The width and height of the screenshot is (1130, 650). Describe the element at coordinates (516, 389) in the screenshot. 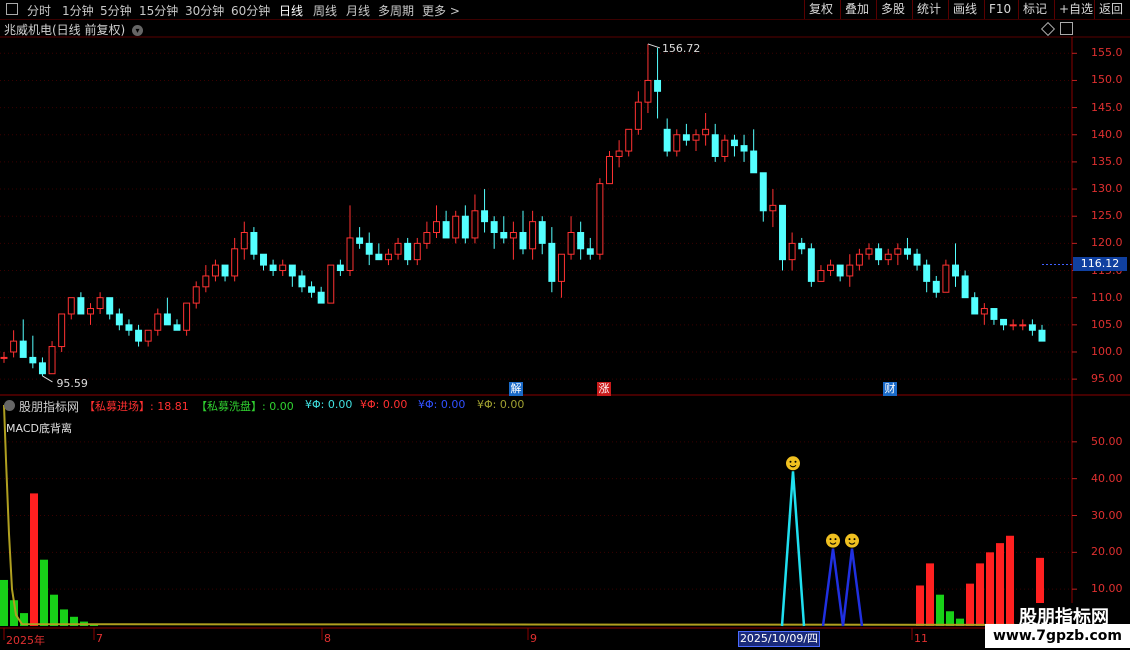

I see `event-marker: 解` at that location.